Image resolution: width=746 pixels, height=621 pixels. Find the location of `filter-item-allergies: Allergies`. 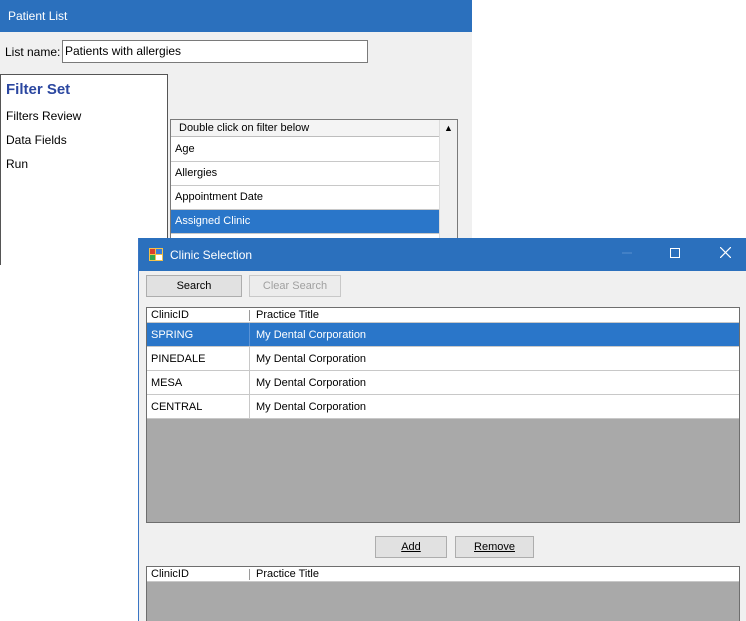

filter-item-allergies: Allergies is located at coordinates (305, 174).